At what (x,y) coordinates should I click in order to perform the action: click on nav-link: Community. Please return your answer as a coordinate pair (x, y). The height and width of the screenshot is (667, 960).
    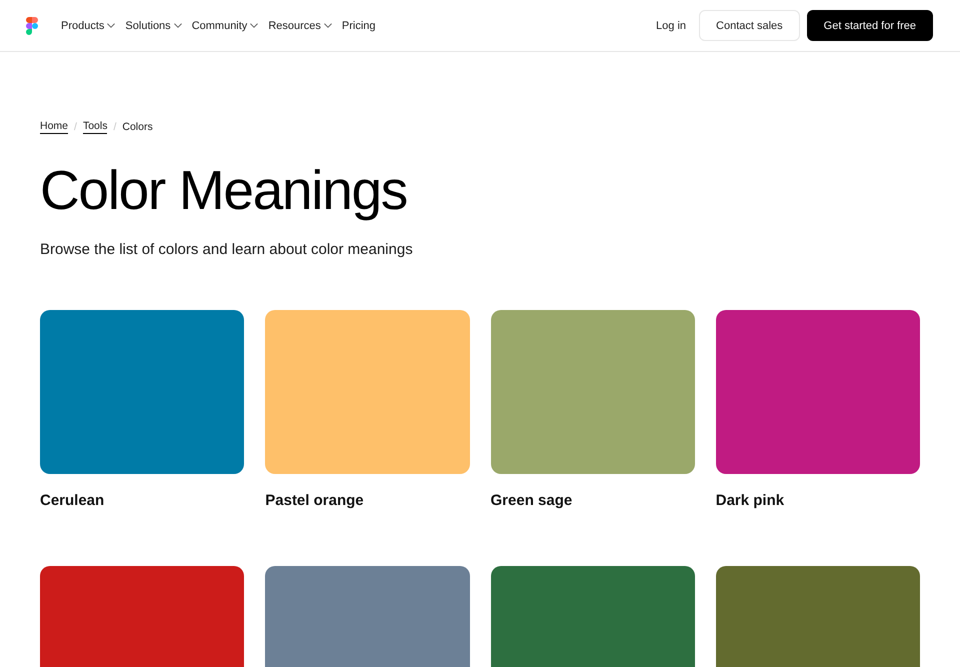
    Looking at the image, I should click on (225, 26).